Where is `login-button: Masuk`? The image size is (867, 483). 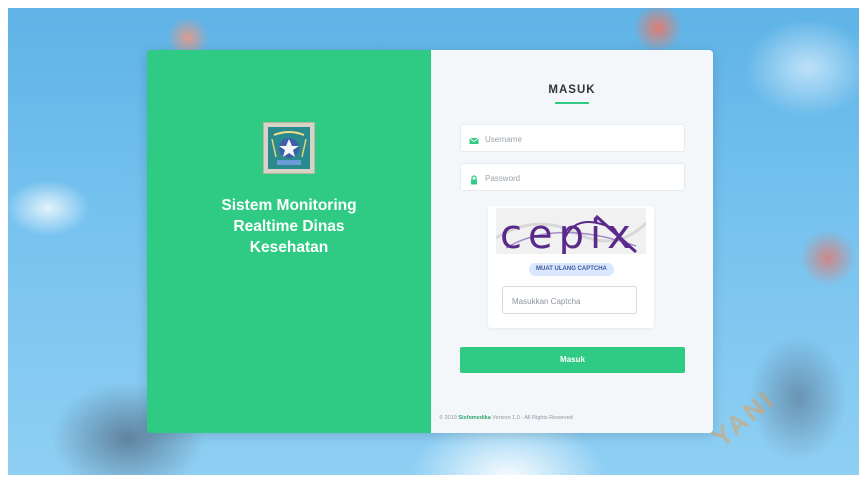
login-button: Masuk is located at coordinates (572, 360).